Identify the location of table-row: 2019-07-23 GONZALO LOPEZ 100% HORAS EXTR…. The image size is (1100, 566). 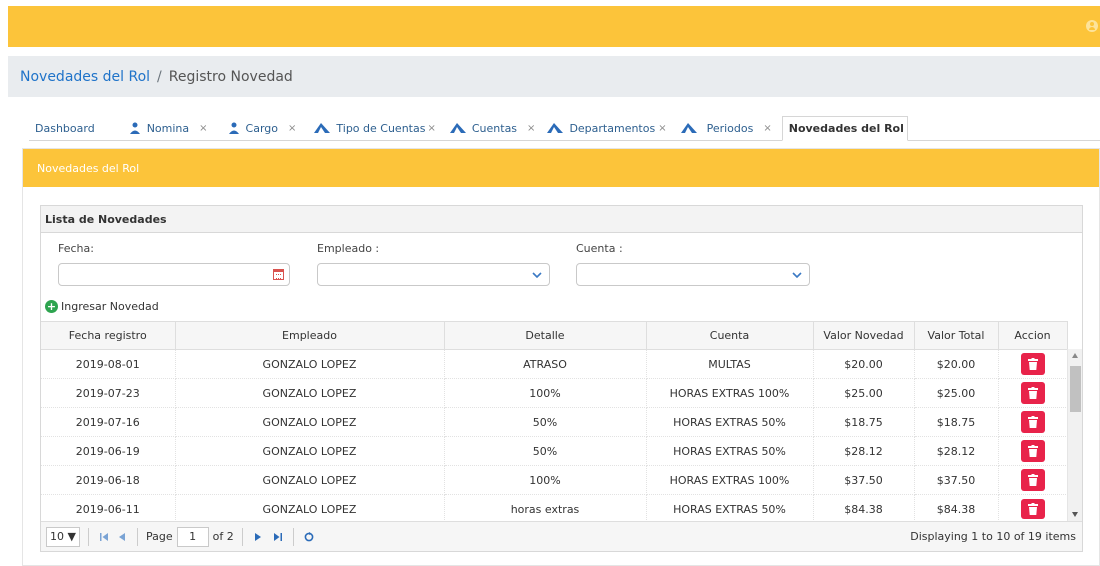
(554, 393).